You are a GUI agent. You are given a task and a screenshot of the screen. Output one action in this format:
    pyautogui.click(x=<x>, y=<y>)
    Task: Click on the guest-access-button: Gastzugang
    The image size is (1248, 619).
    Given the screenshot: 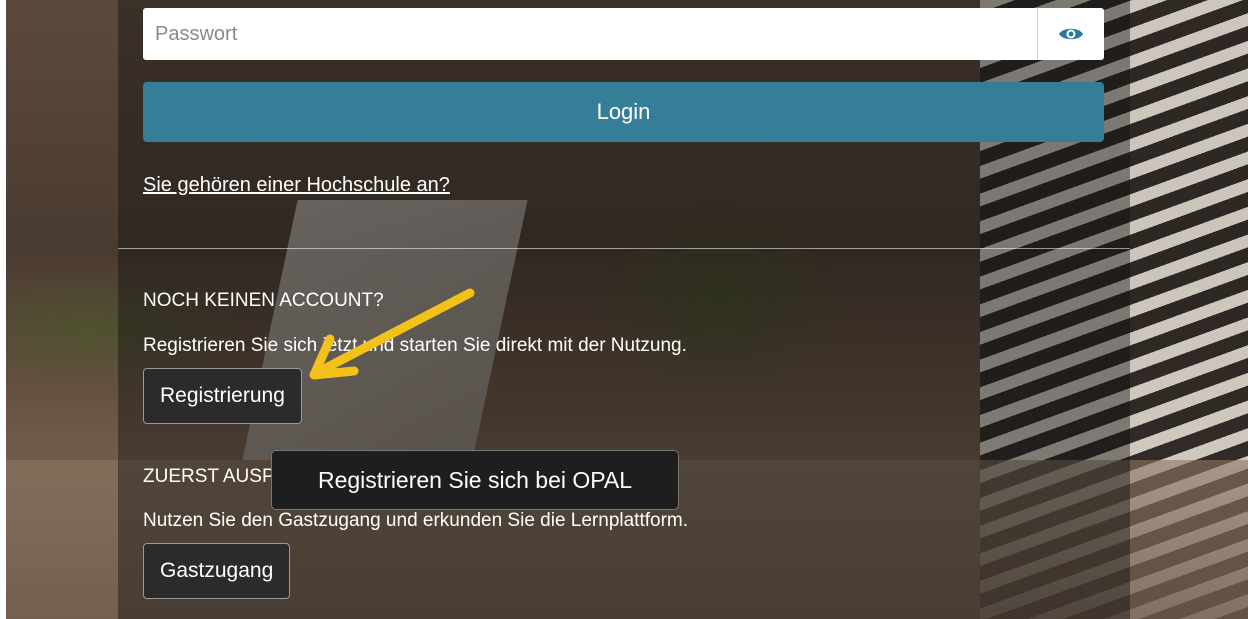 What is the action you would take?
    pyautogui.click(x=217, y=571)
    